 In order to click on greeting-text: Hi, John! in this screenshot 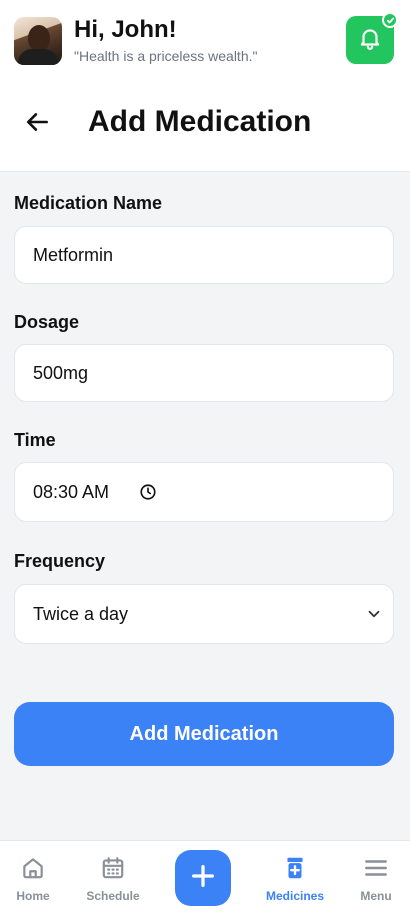, I will do `click(125, 29)`.